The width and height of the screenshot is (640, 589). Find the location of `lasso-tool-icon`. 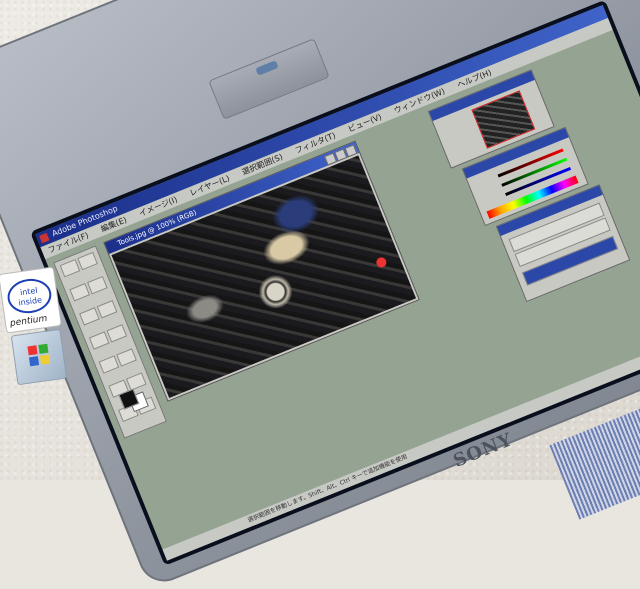

lasso-tool-icon is located at coordinates (80, 292).